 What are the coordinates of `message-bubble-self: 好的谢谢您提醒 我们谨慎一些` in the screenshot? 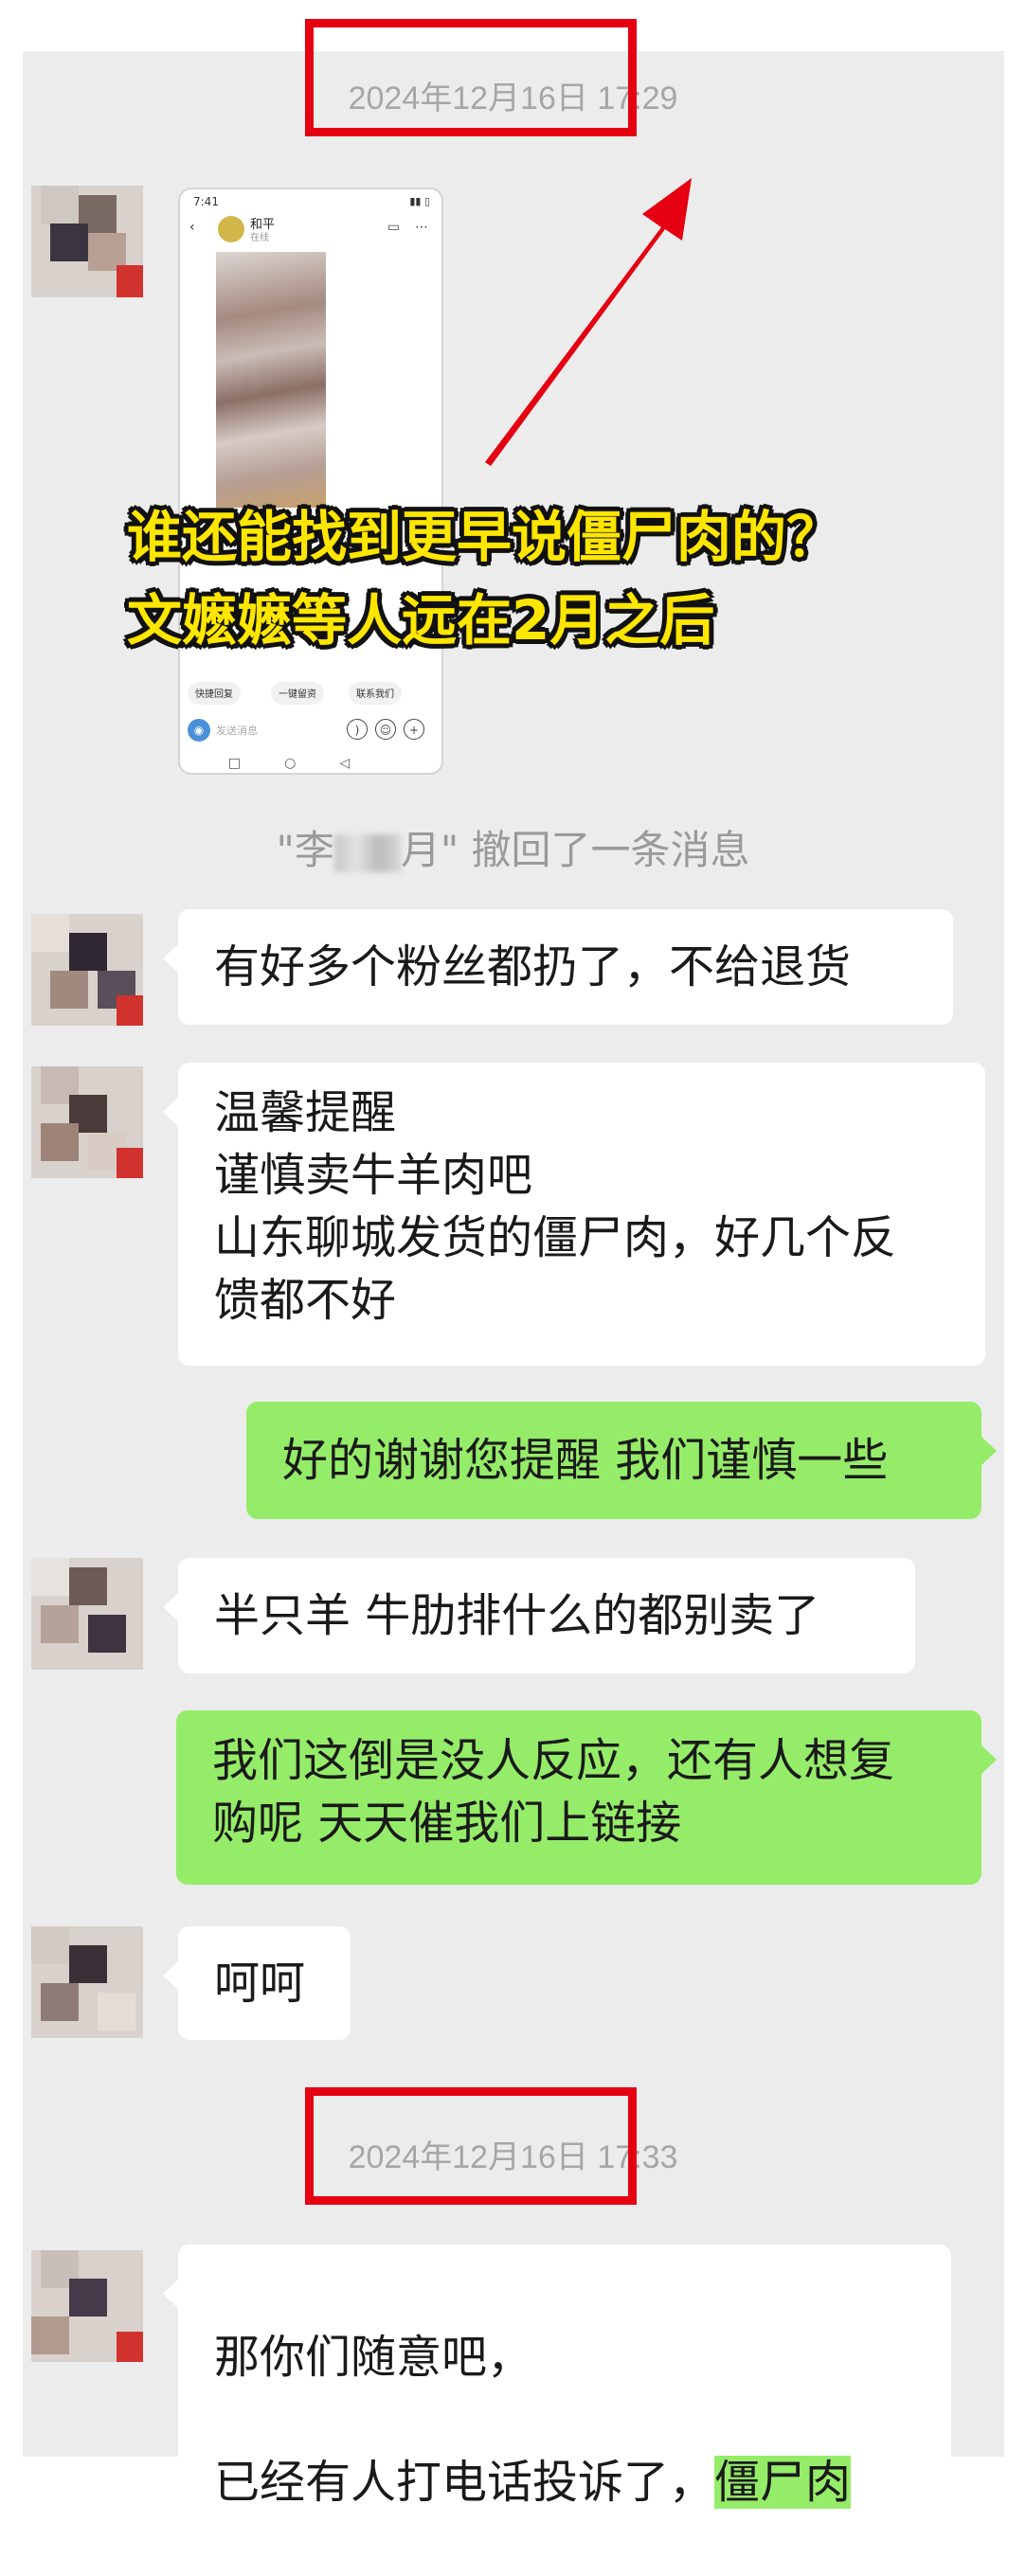 It's located at (621, 1460).